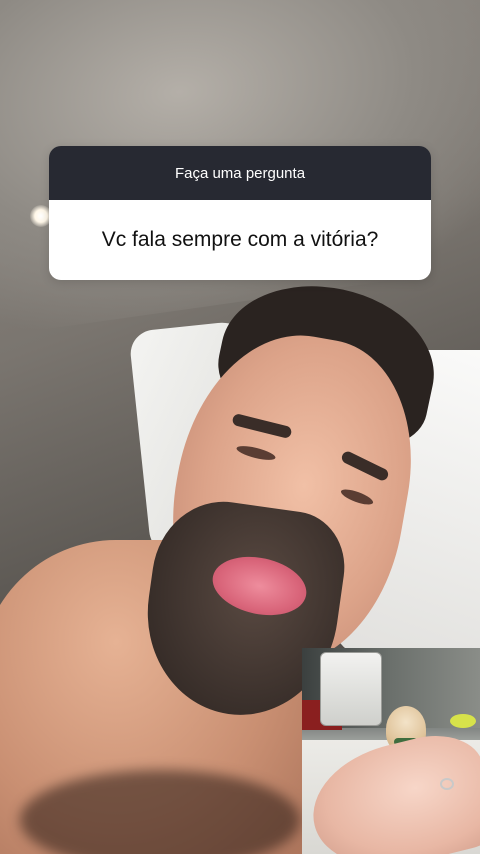 The width and height of the screenshot is (480, 854). Describe the element at coordinates (240, 173) in the screenshot. I see `question-sticker-header: Faça uma pergunta` at that location.